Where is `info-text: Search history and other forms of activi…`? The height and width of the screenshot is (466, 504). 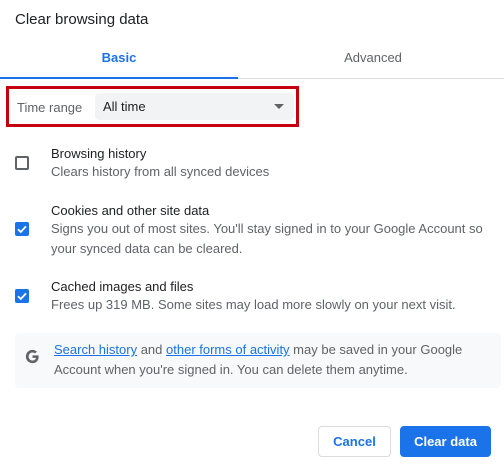
info-text: Search history and other forms of activi… is located at coordinates (269, 360).